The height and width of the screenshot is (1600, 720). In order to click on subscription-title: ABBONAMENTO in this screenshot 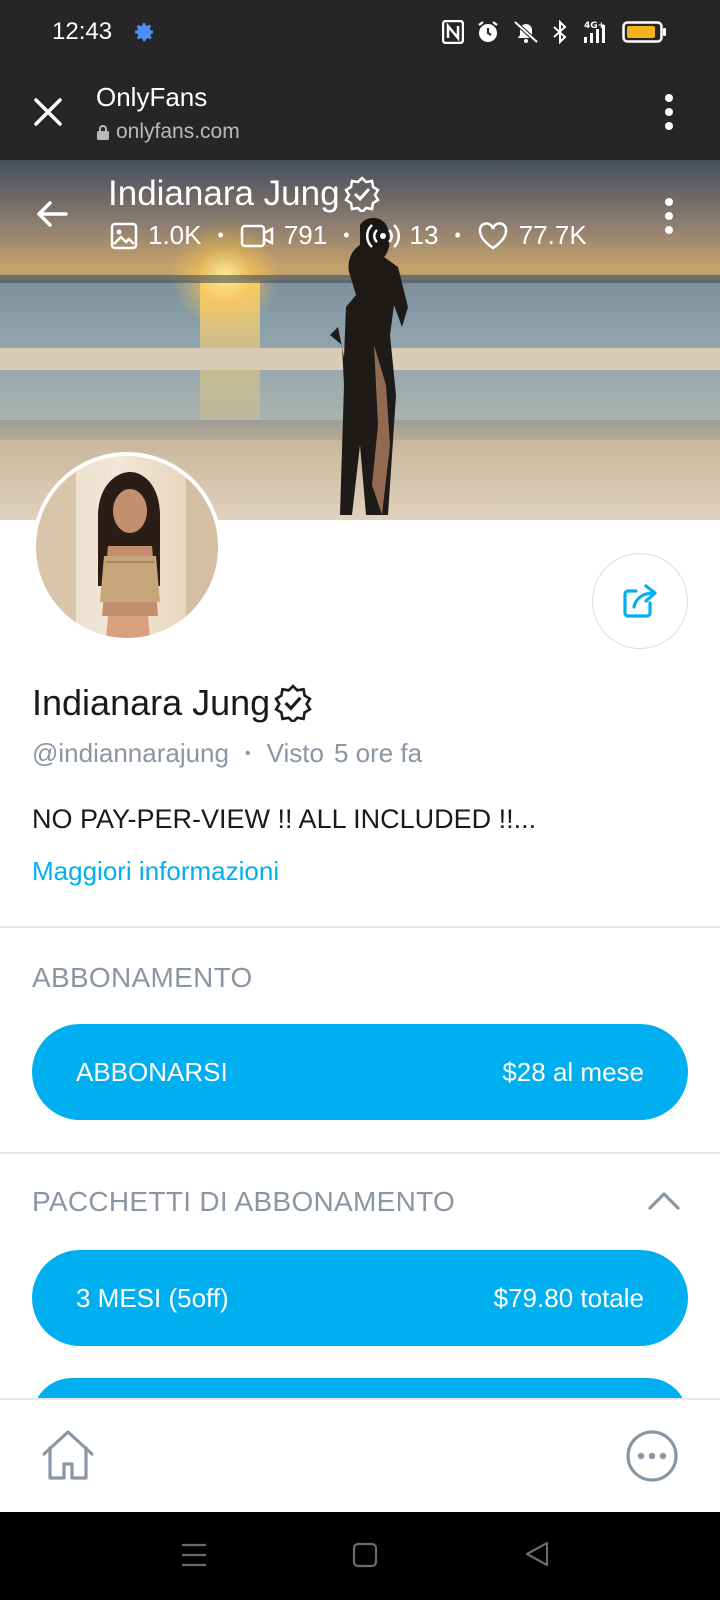, I will do `click(142, 977)`.